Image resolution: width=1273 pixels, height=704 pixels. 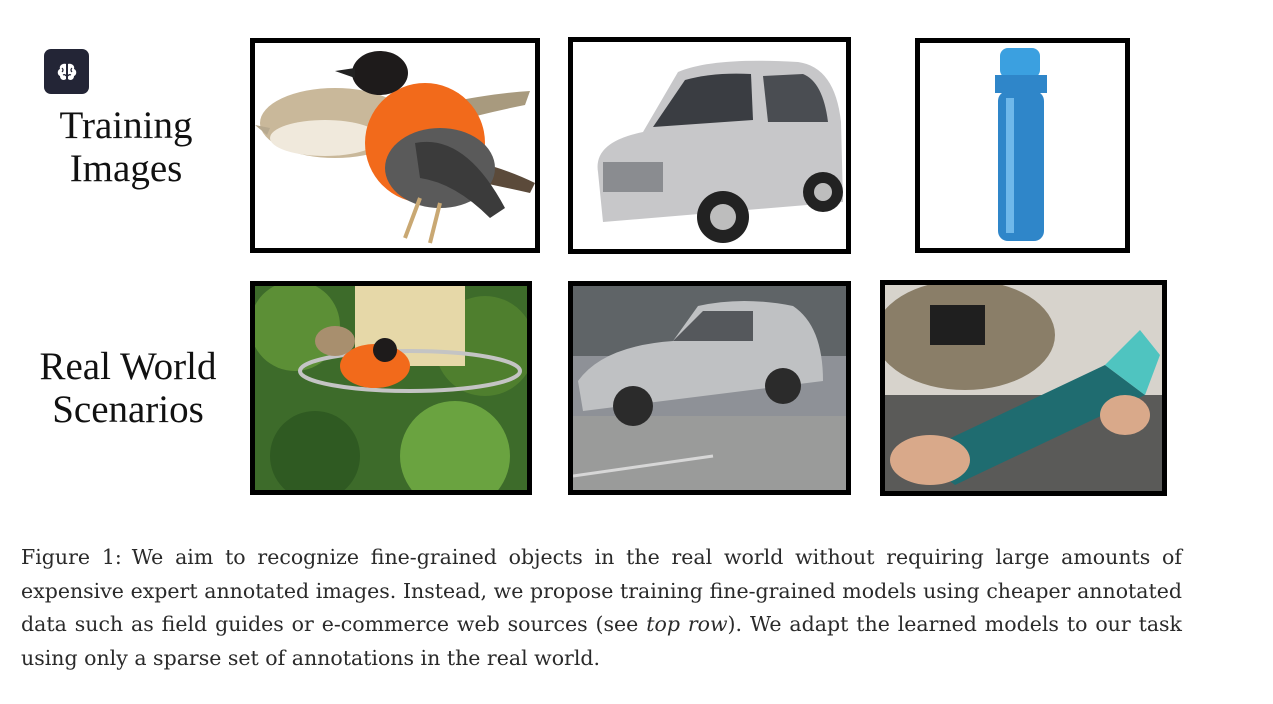 I want to click on row-label-line: Real World, so click(x=128, y=366).